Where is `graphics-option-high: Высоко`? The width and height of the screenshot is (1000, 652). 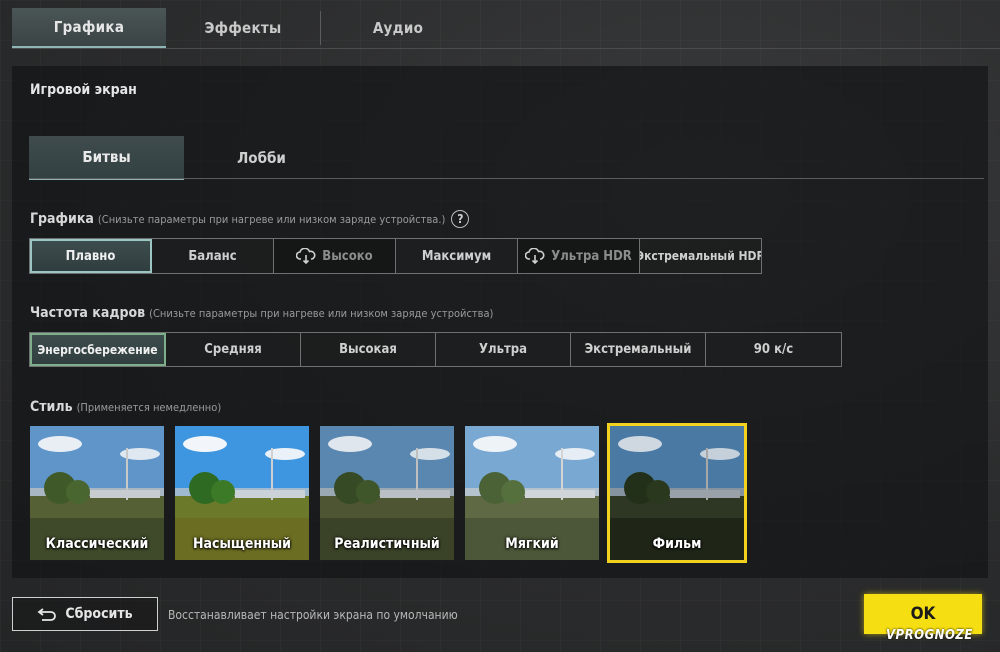
graphics-option-high: Высоко is located at coordinates (335, 256).